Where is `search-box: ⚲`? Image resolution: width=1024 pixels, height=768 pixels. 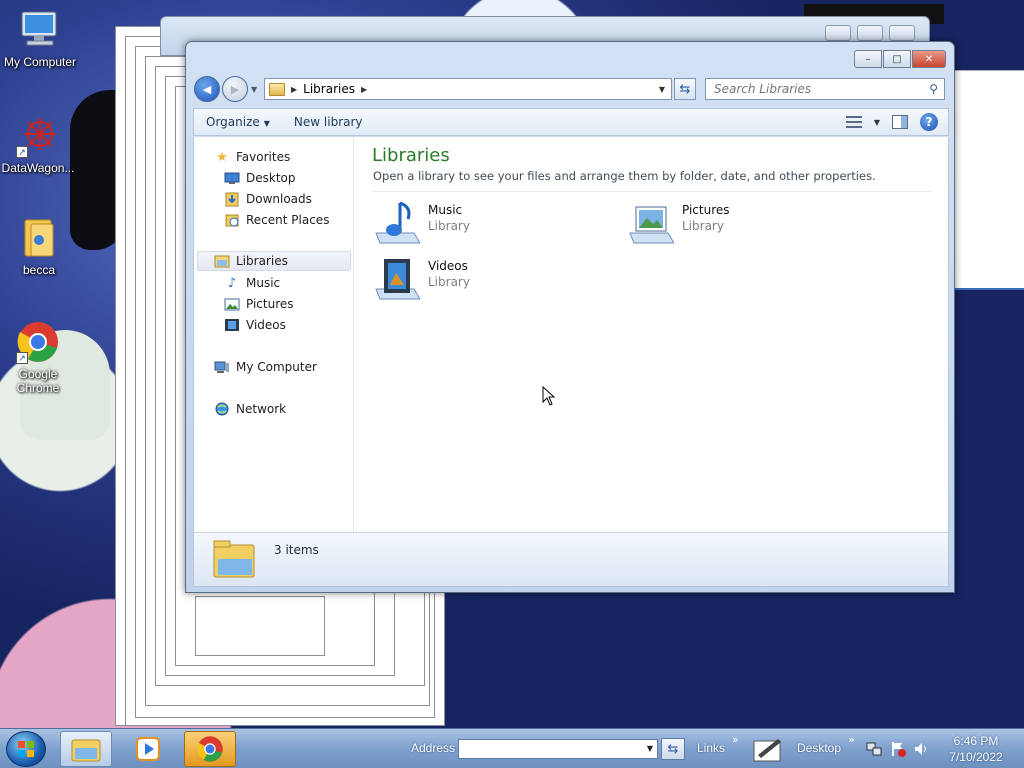
search-box: ⚲ is located at coordinates (825, 89).